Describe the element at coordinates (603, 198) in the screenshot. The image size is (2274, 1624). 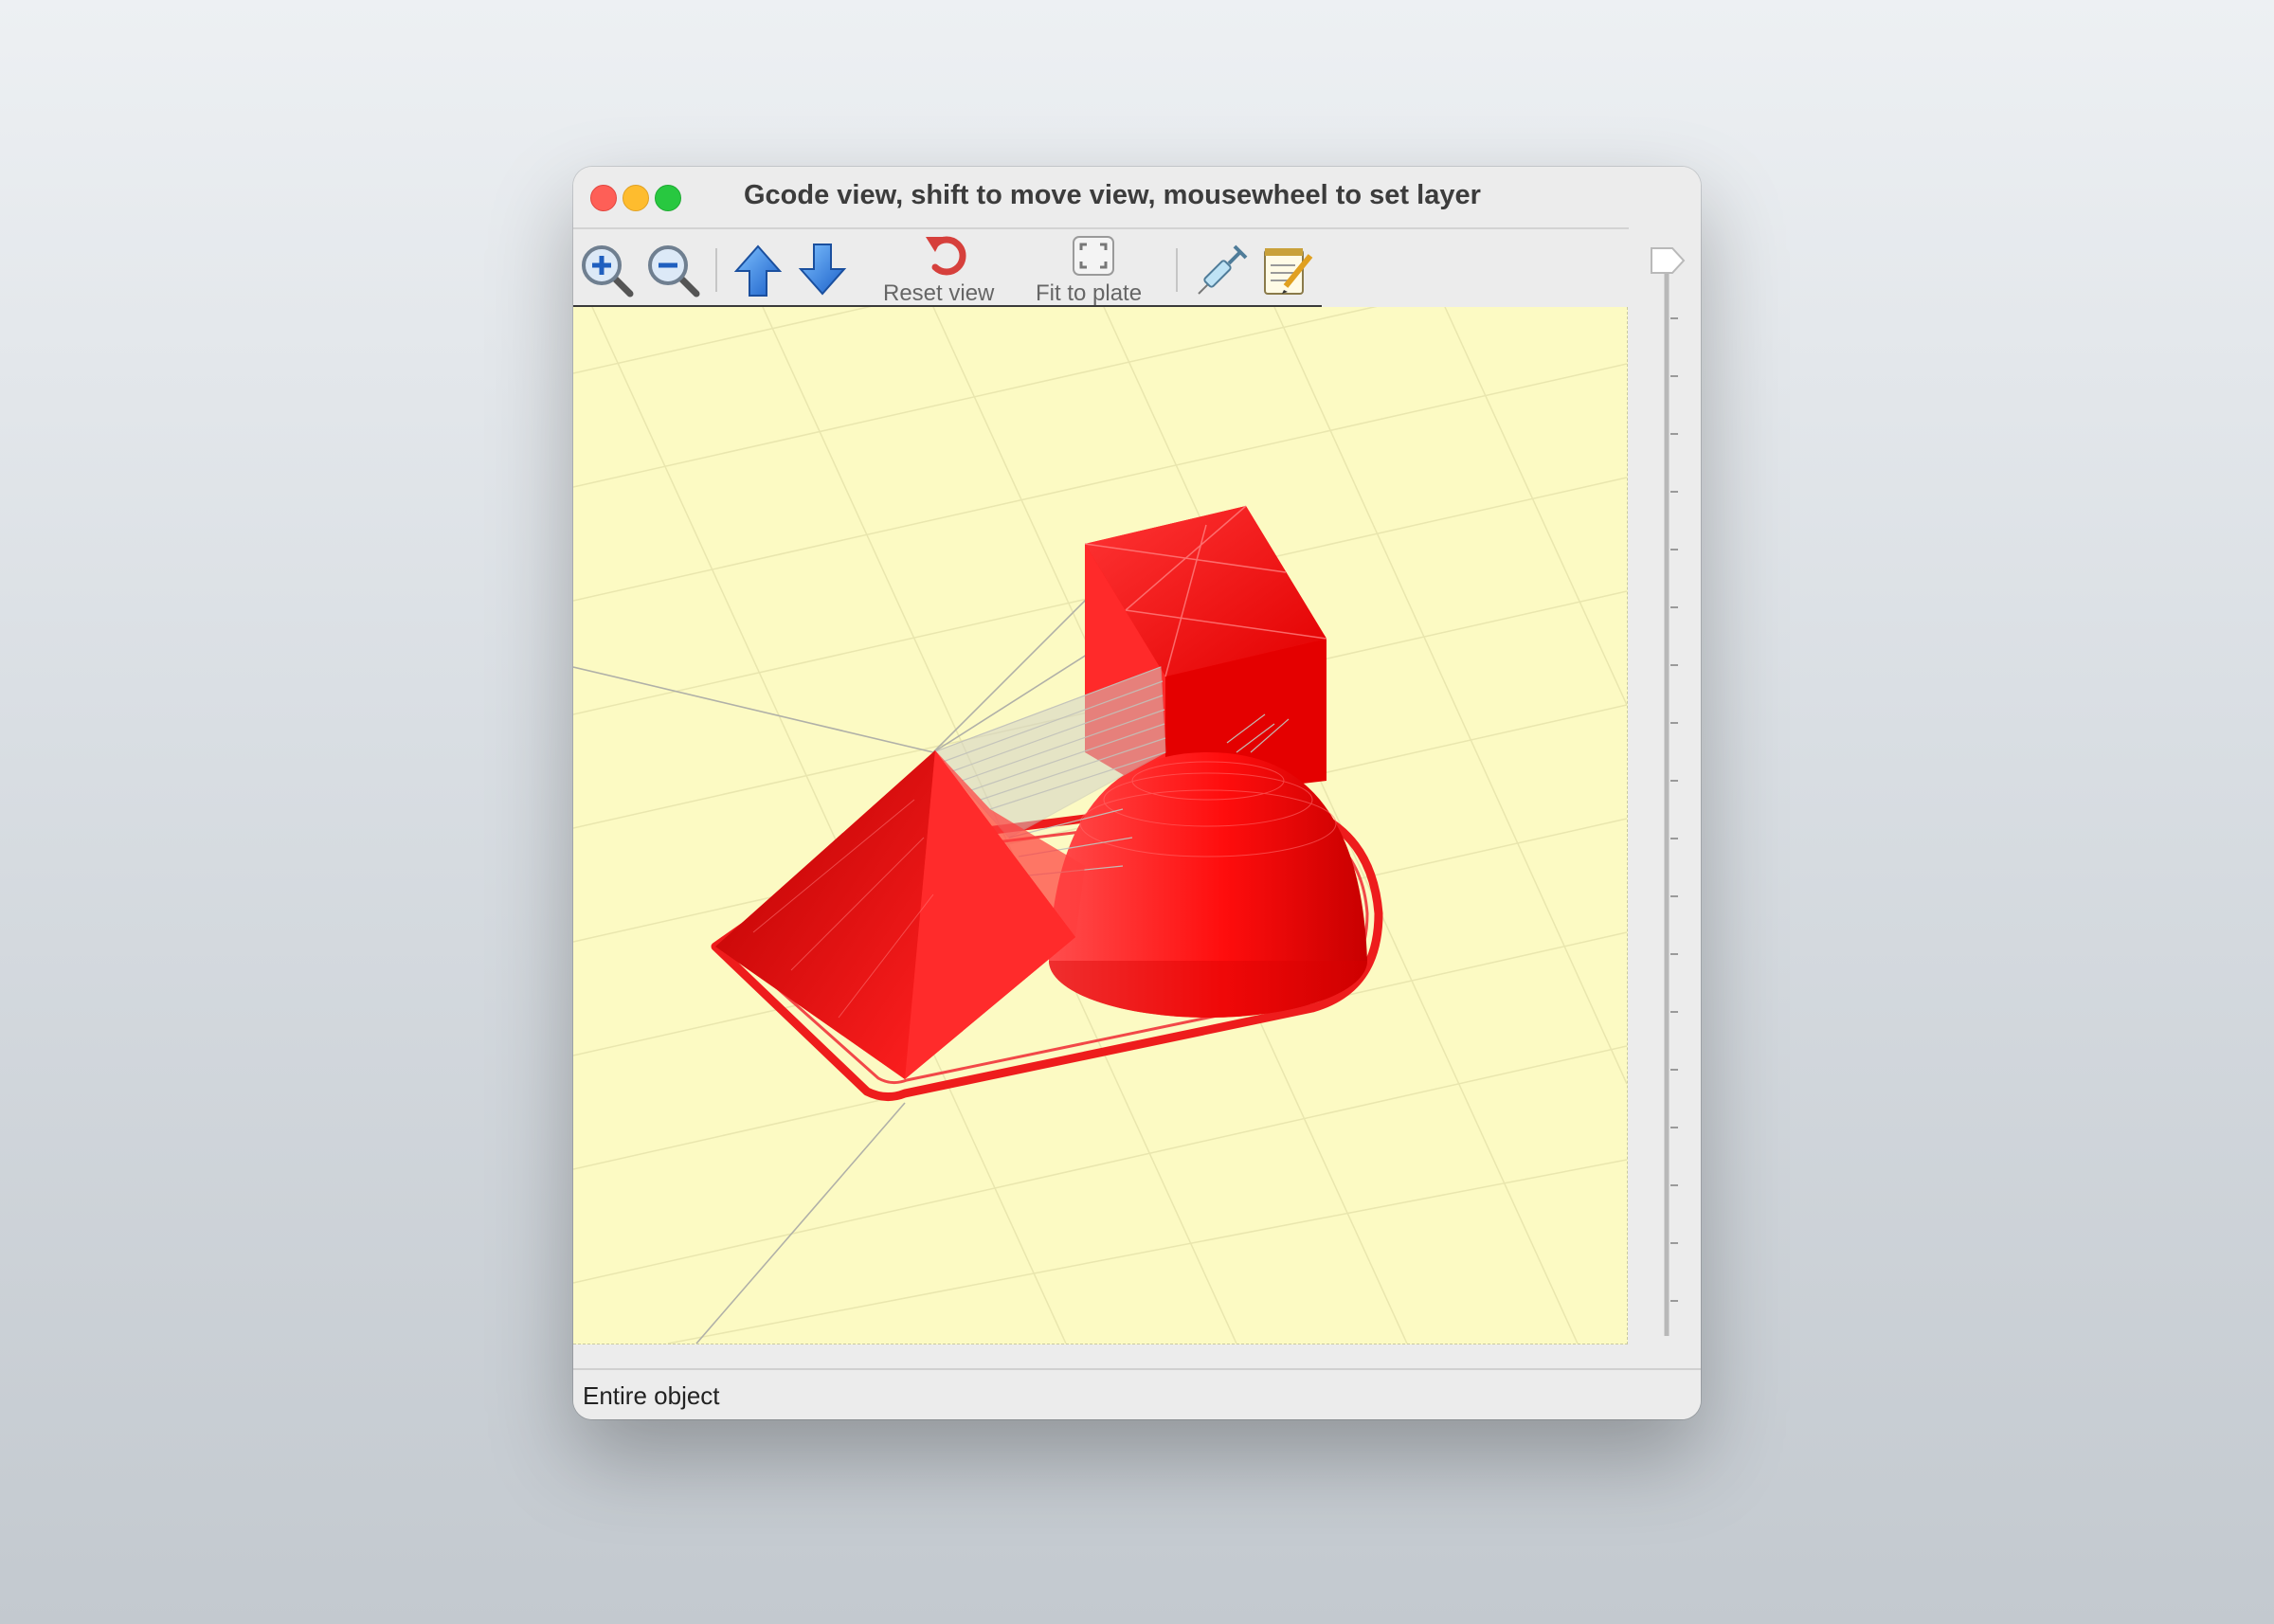
I see `close-window-button` at that location.